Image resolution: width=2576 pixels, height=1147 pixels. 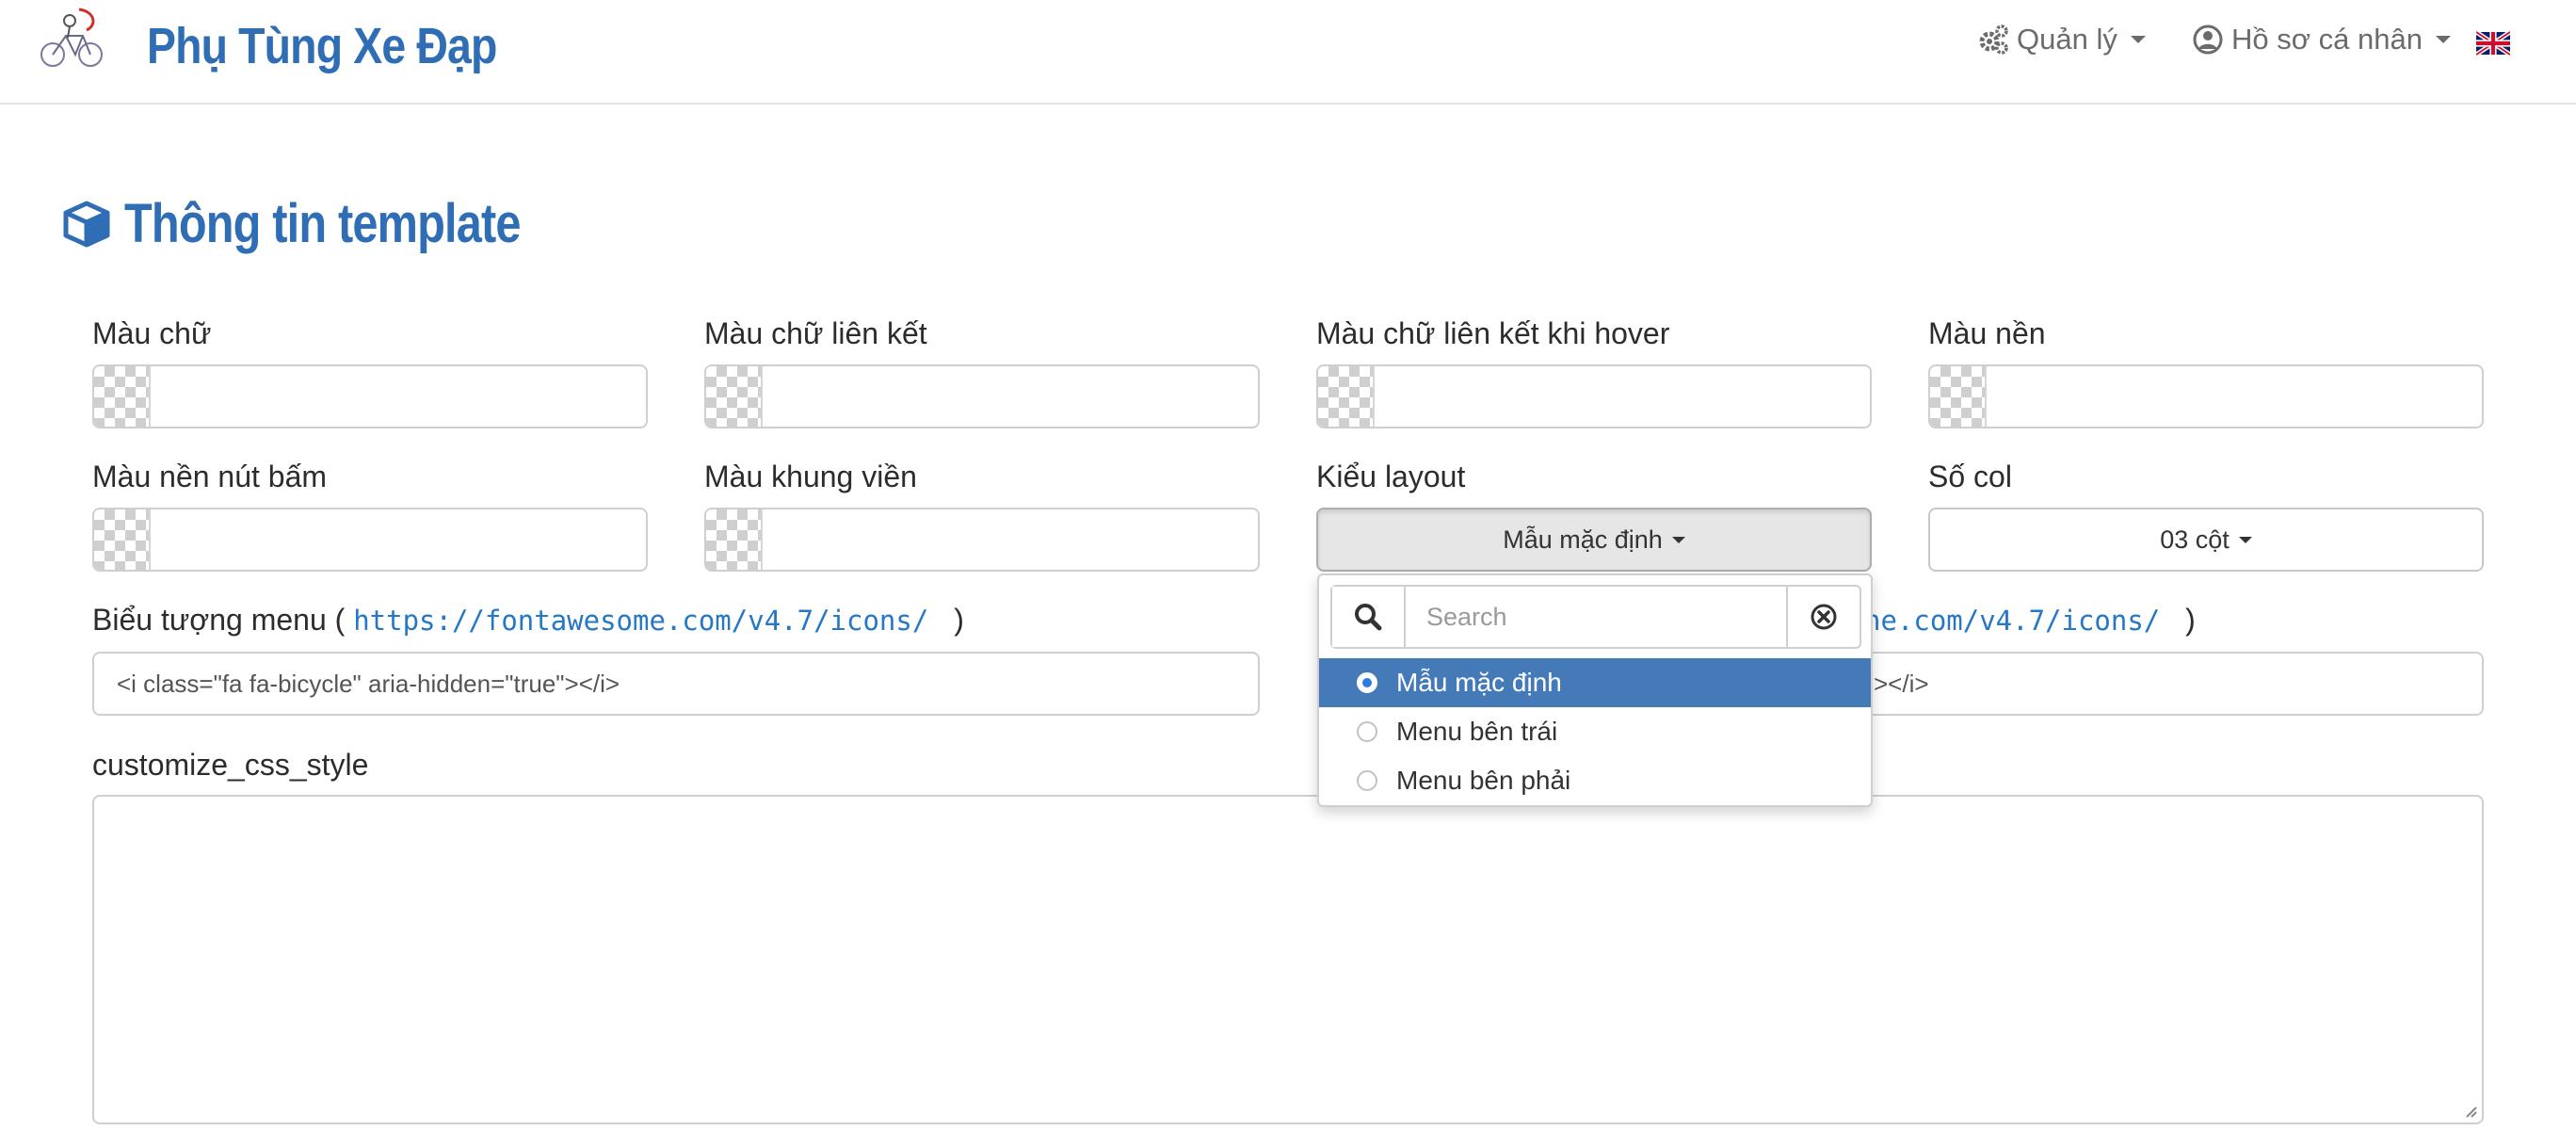 I want to click on nav-manage-dropdown: Quản lý, so click(x=2061, y=40).